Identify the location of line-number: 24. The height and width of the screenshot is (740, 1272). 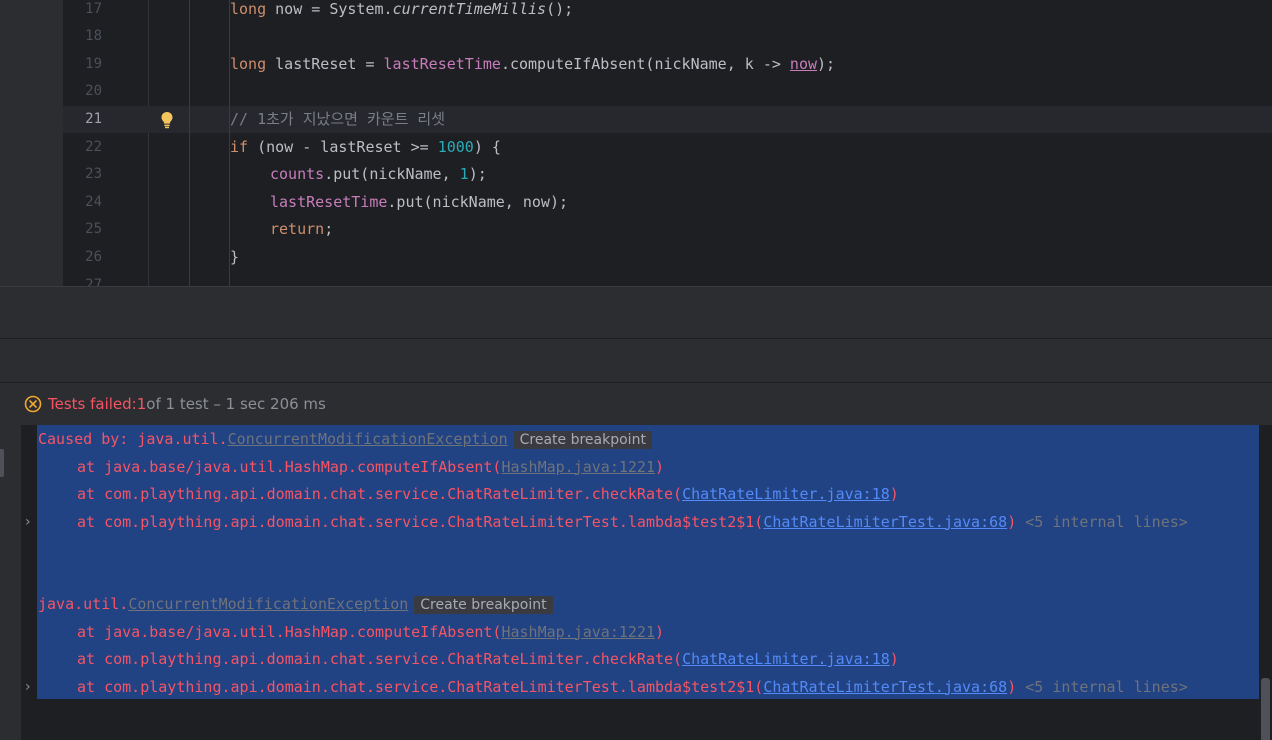
(93, 201).